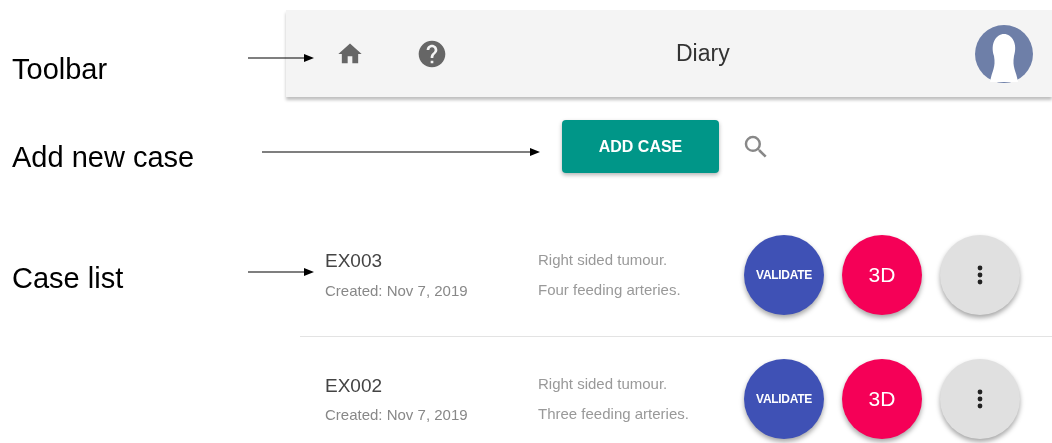 The width and height of the screenshot is (1052, 443). What do you see at coordinates (60, 69) in the screenshot?
I see `annotation-label: Toolbar` at bounding box center [60, 69].